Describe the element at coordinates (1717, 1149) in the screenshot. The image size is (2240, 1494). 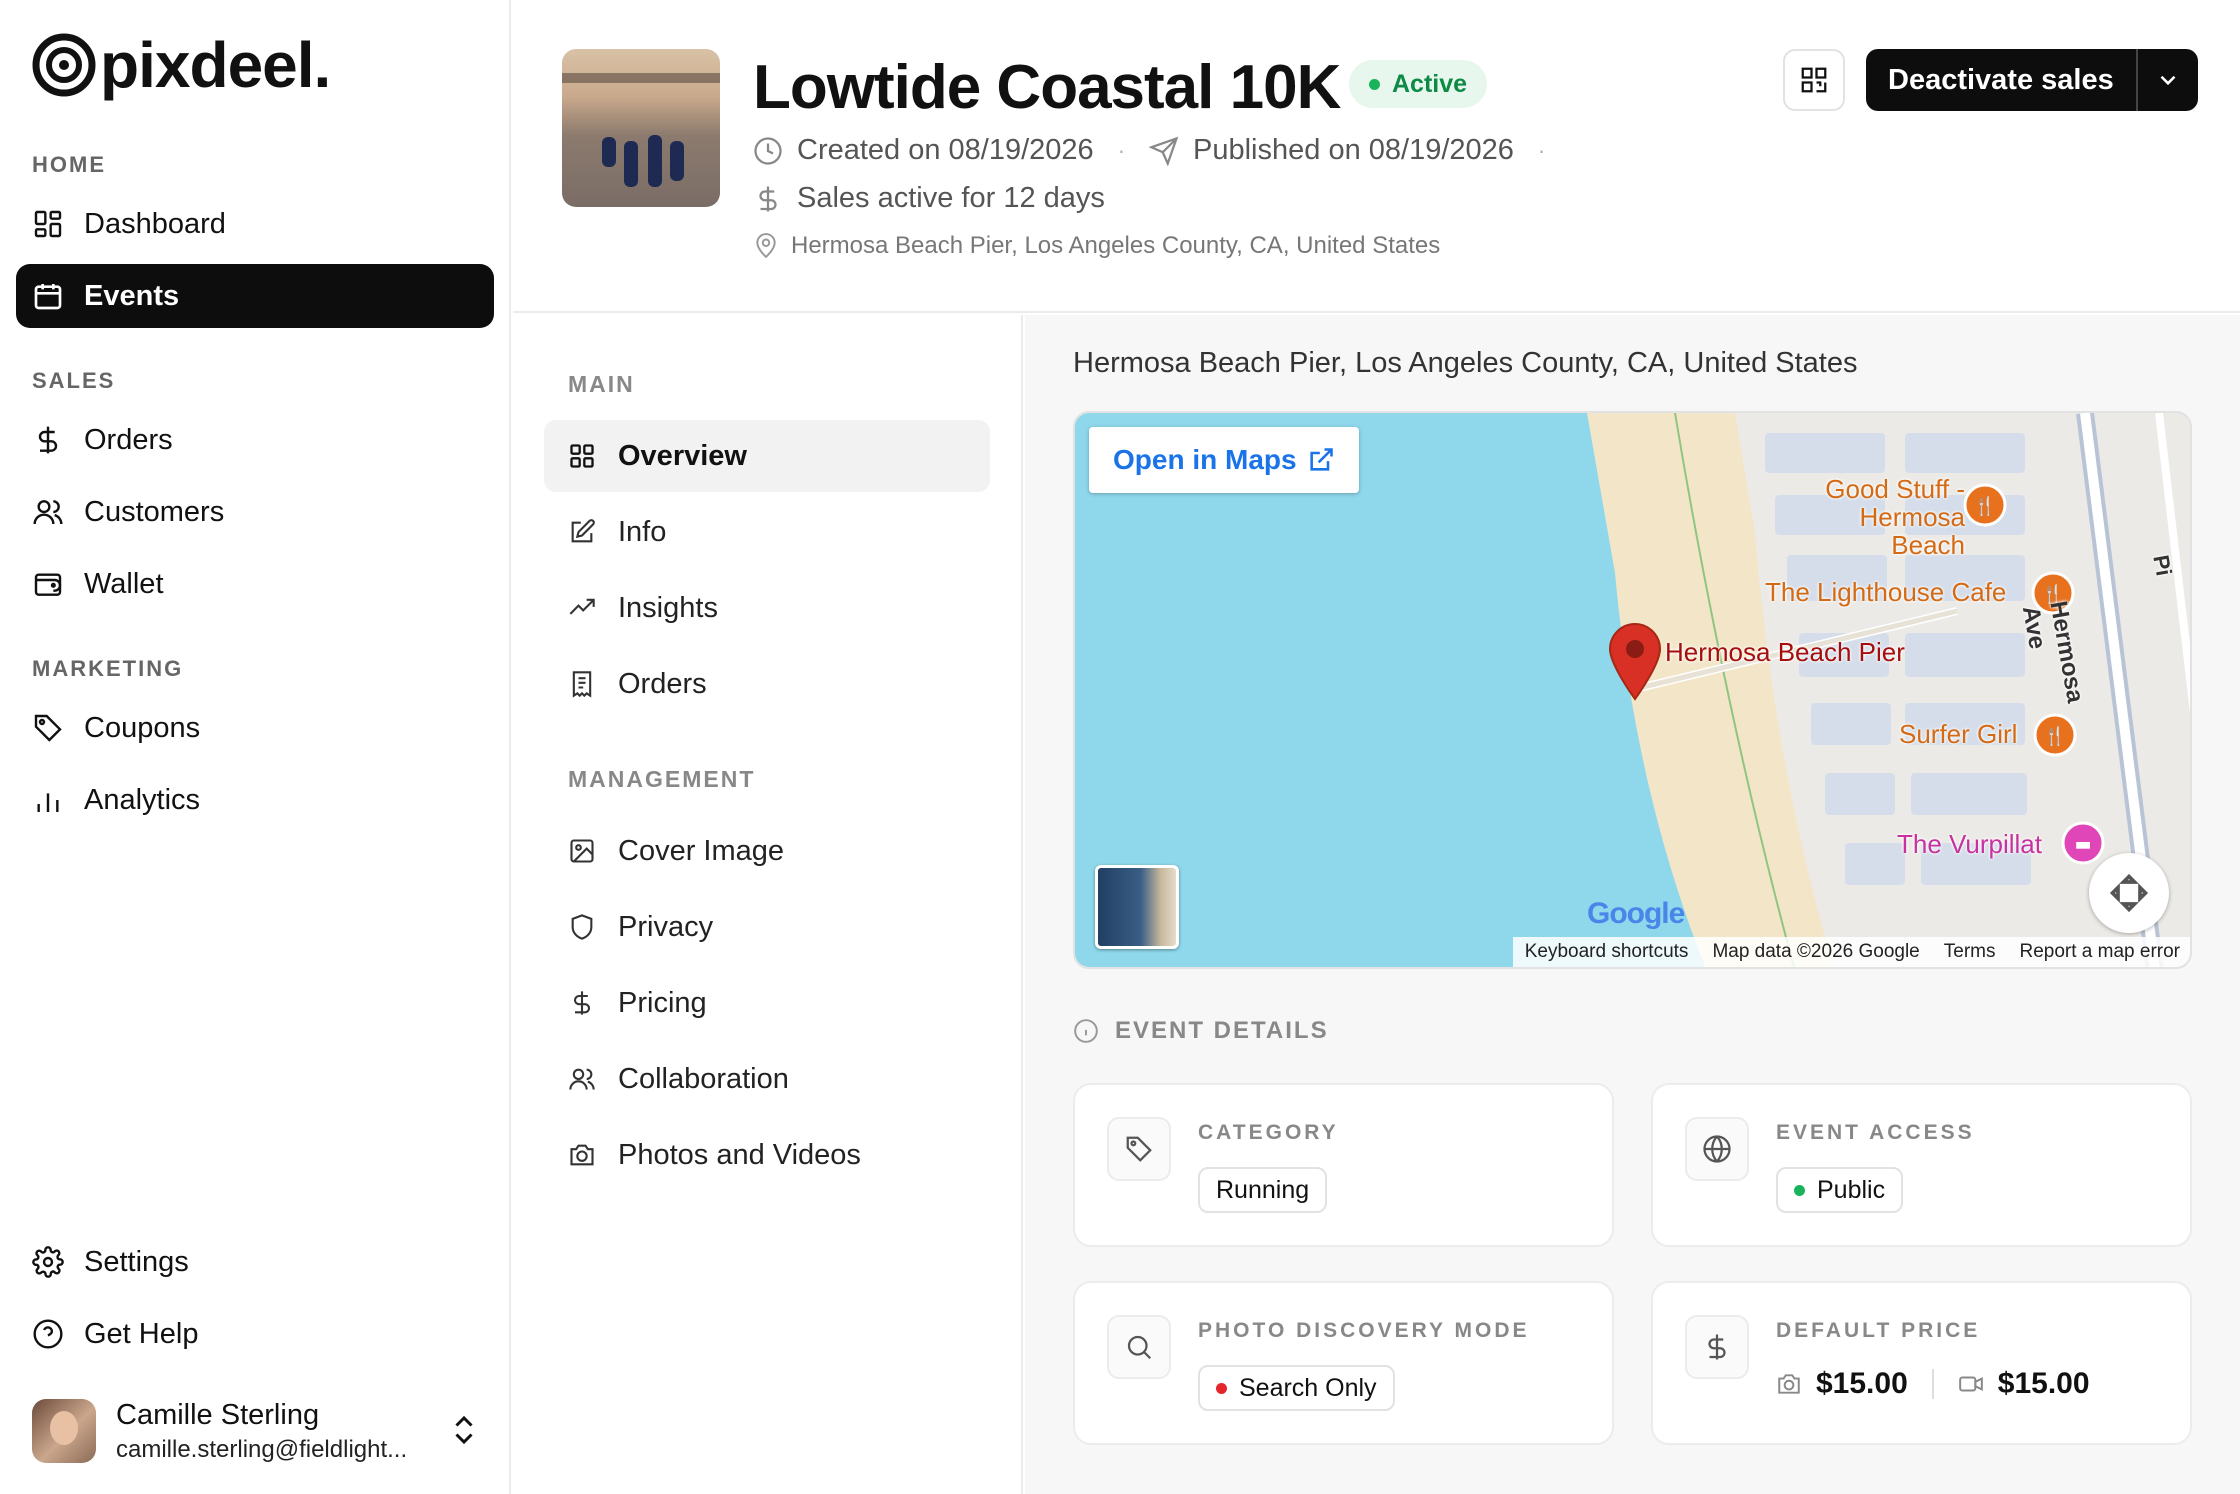
I see `globe-icon` at that location.